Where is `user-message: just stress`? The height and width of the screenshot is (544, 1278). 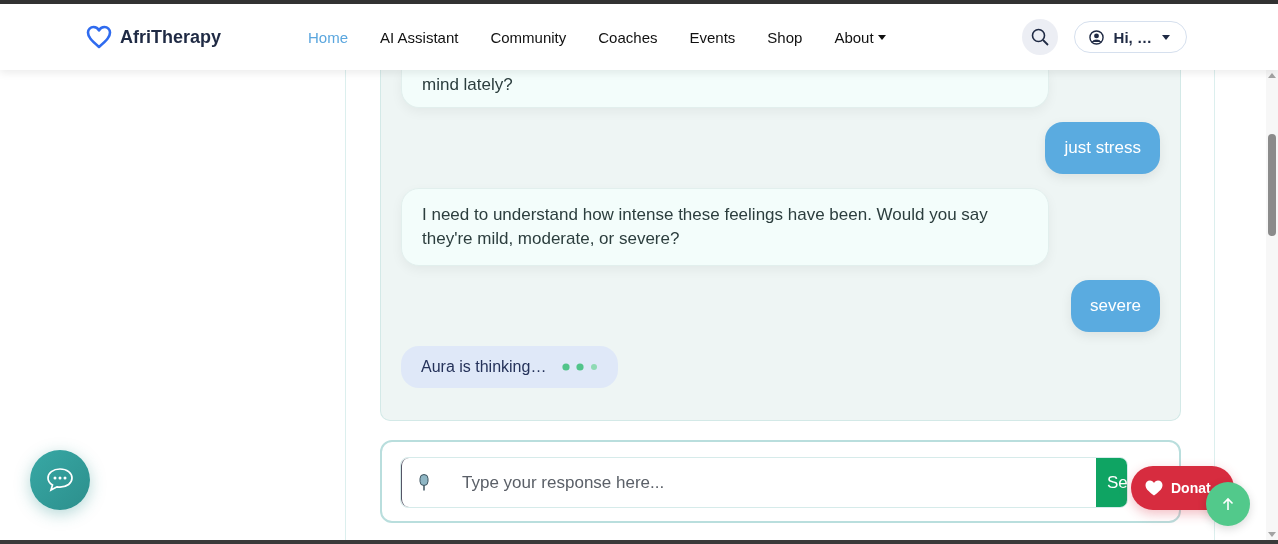 user-message: just stress is located at coordinates (1102, 148).